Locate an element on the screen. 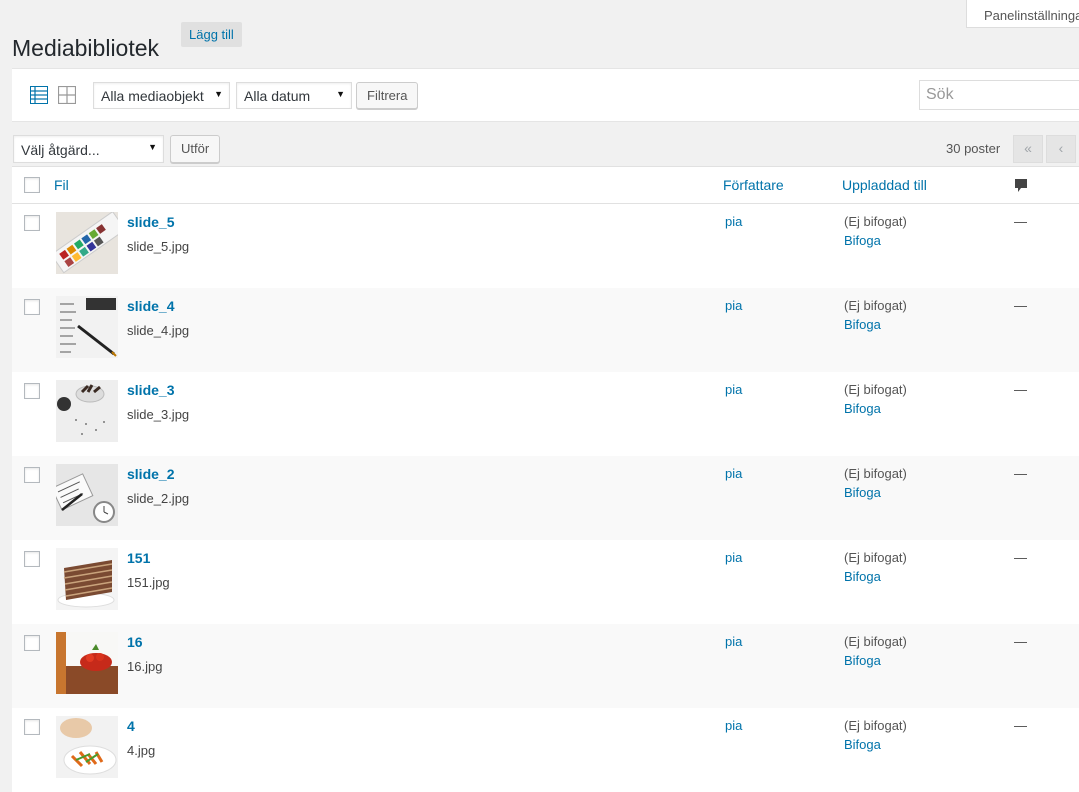 The width and height of the screenshot is (1079, 792). filter-button: Filtrera is located at coordinates (387, 95).